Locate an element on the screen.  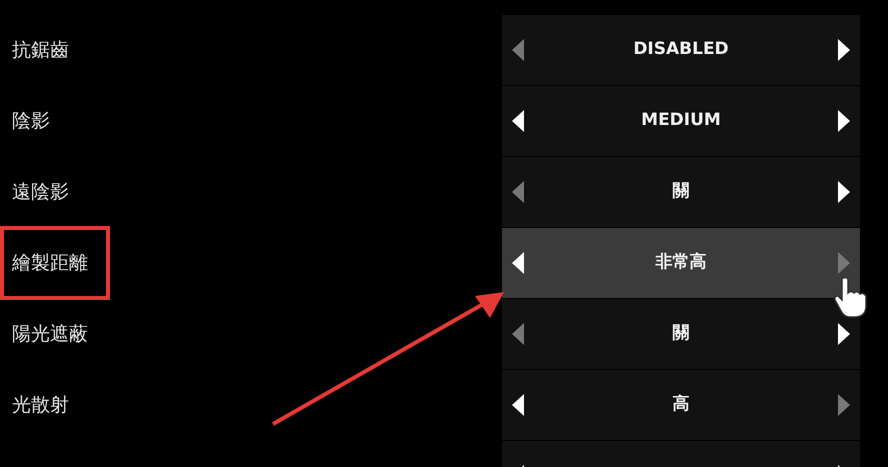
setting-label: 陰影 is located at coordinates (31, 121).